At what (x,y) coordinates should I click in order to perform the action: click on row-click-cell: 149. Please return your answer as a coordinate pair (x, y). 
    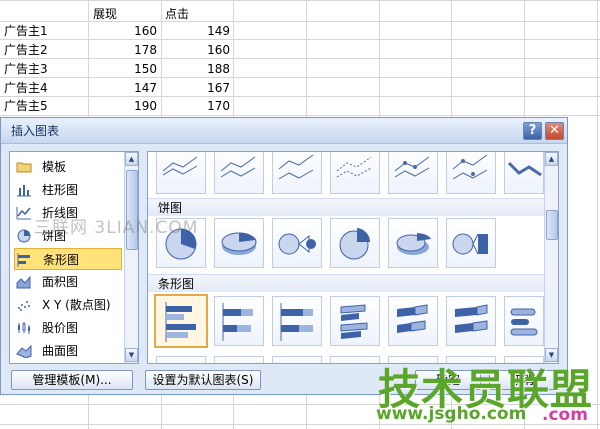
    Looking at the image, I should click on (197, 31).